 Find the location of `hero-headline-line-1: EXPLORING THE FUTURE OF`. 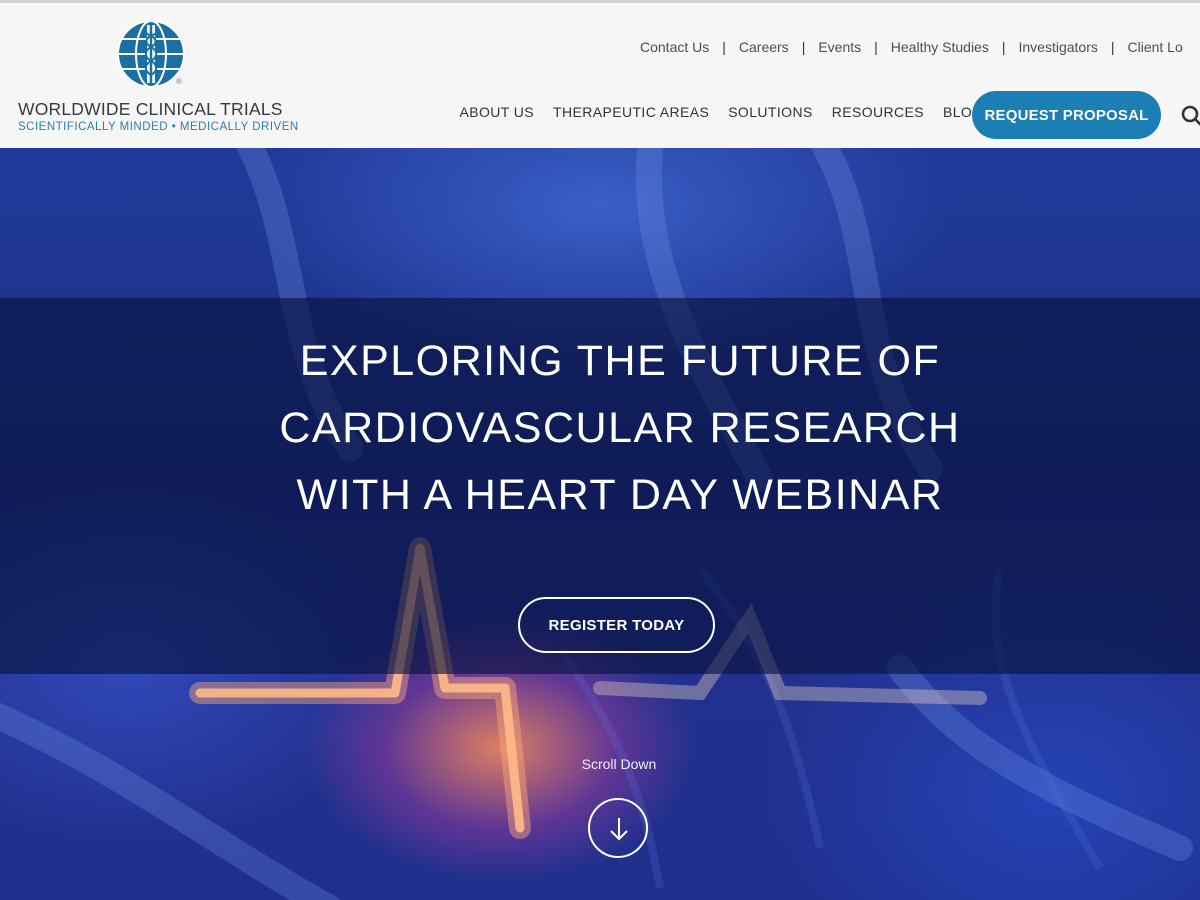

hero-headline-line-1: EXPLORING THE FUTURE OF is located at coordinates (620, 361).